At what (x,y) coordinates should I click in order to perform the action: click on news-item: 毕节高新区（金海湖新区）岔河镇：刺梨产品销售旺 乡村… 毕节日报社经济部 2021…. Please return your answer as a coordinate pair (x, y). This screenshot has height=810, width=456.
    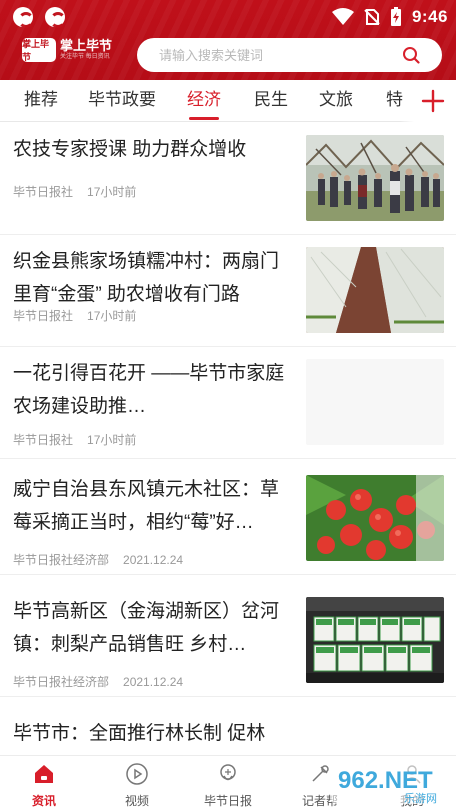
    Looking at the image, I should click on (228, 641).